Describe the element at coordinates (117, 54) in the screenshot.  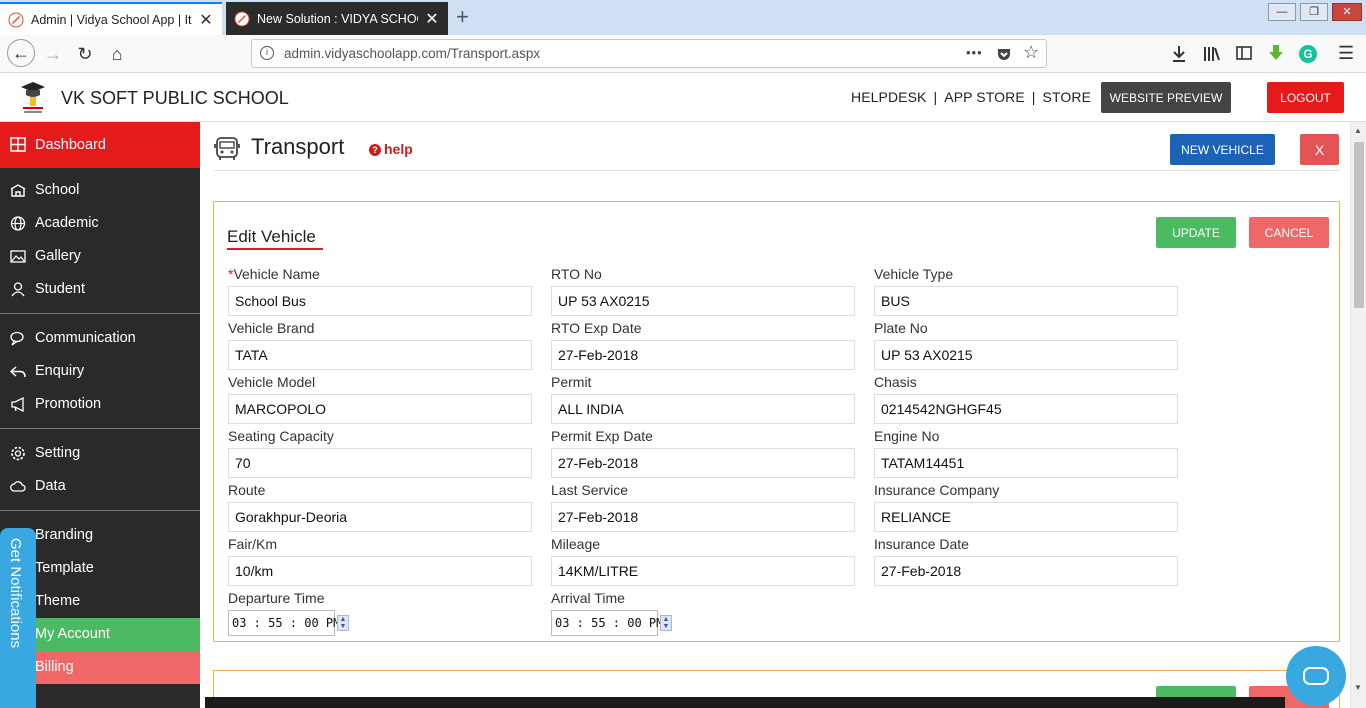
I see `home-icon: ⌂` at that location.